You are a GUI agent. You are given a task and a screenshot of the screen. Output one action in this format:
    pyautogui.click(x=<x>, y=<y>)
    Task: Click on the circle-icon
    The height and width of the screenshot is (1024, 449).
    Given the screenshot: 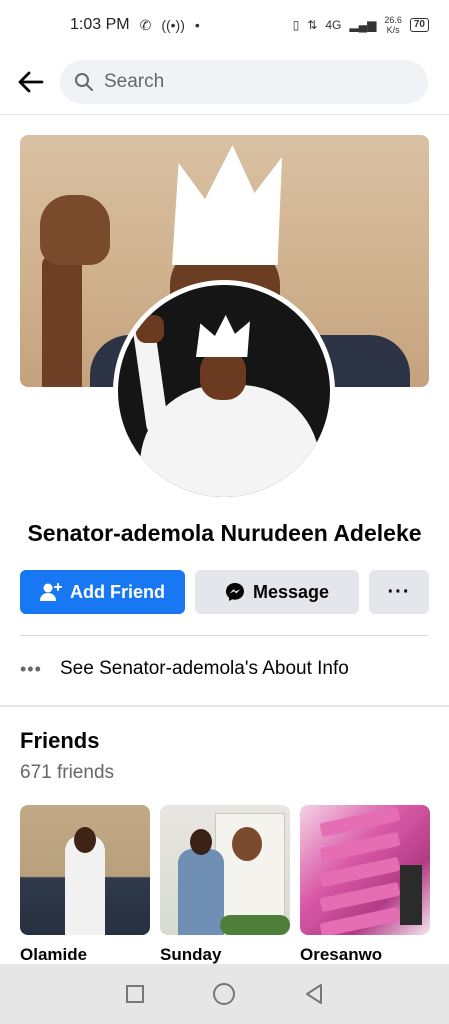 What is the action you would take?
    pyautogui.click(x=224, y=994)
    